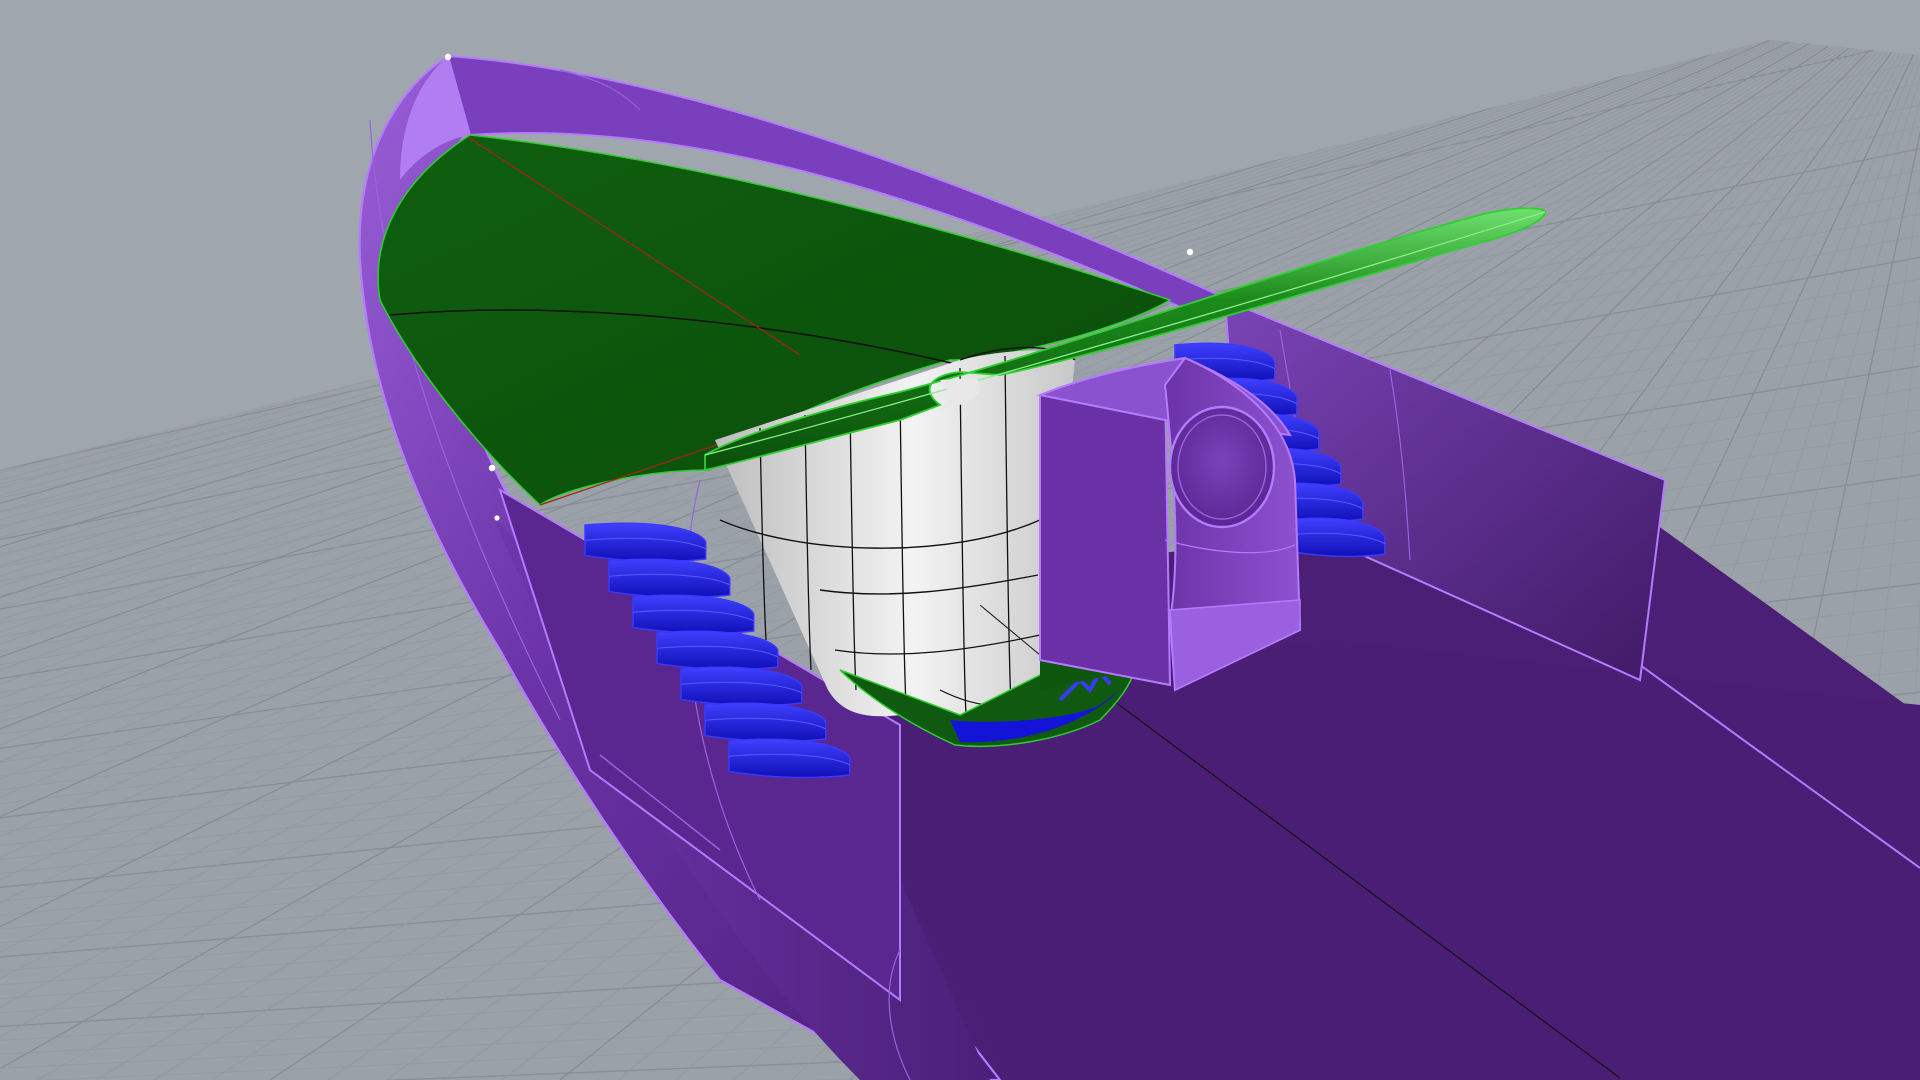 The image size is (1920, 1080). I want to click on porthole, so click(1222, 467).